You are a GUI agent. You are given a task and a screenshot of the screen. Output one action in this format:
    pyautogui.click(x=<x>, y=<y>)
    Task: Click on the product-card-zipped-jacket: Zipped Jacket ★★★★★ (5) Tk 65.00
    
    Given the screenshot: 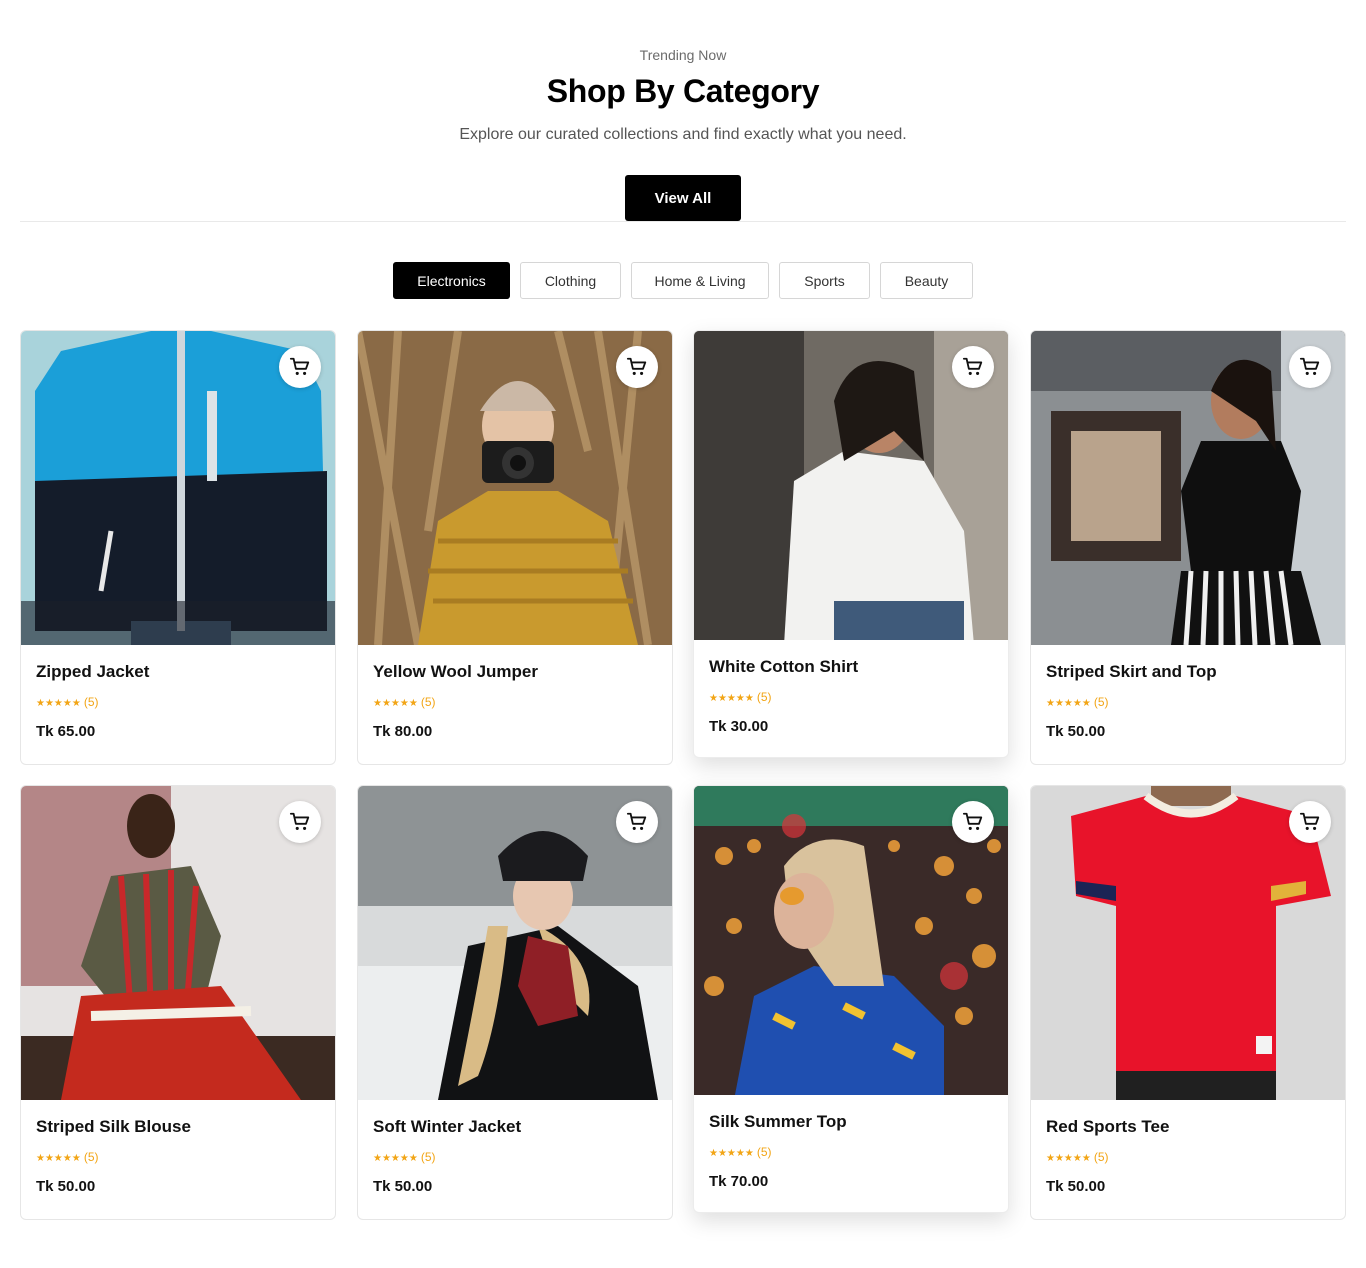 What is the action you would take?
    pyautogui.click(x=178, y=547)
    